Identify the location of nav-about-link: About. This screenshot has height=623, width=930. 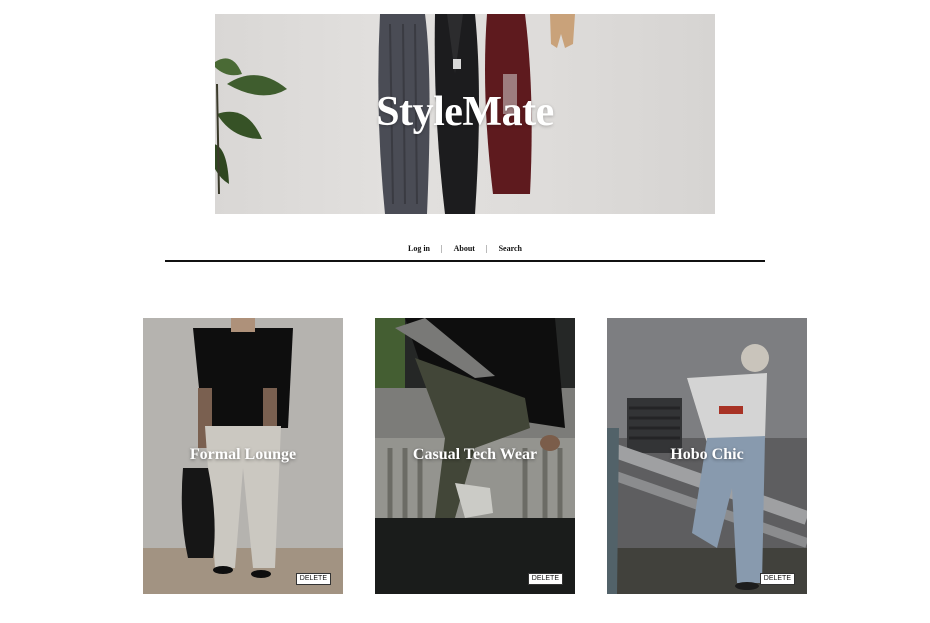
(464, 248).